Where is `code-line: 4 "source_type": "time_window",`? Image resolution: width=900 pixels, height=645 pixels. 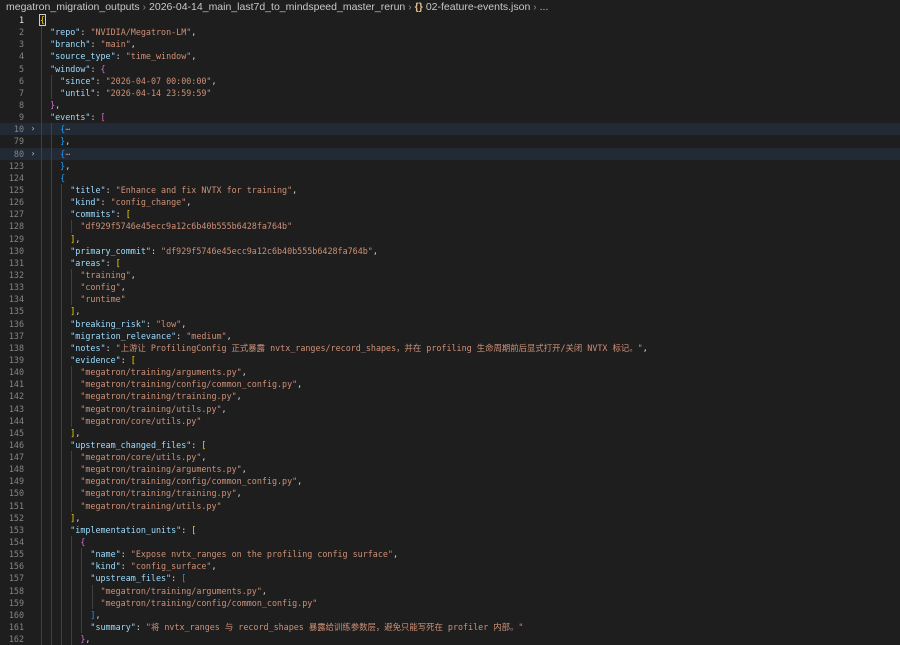
code-line: 4 "source_type": "time_window", is located at coordinates (450, 56).